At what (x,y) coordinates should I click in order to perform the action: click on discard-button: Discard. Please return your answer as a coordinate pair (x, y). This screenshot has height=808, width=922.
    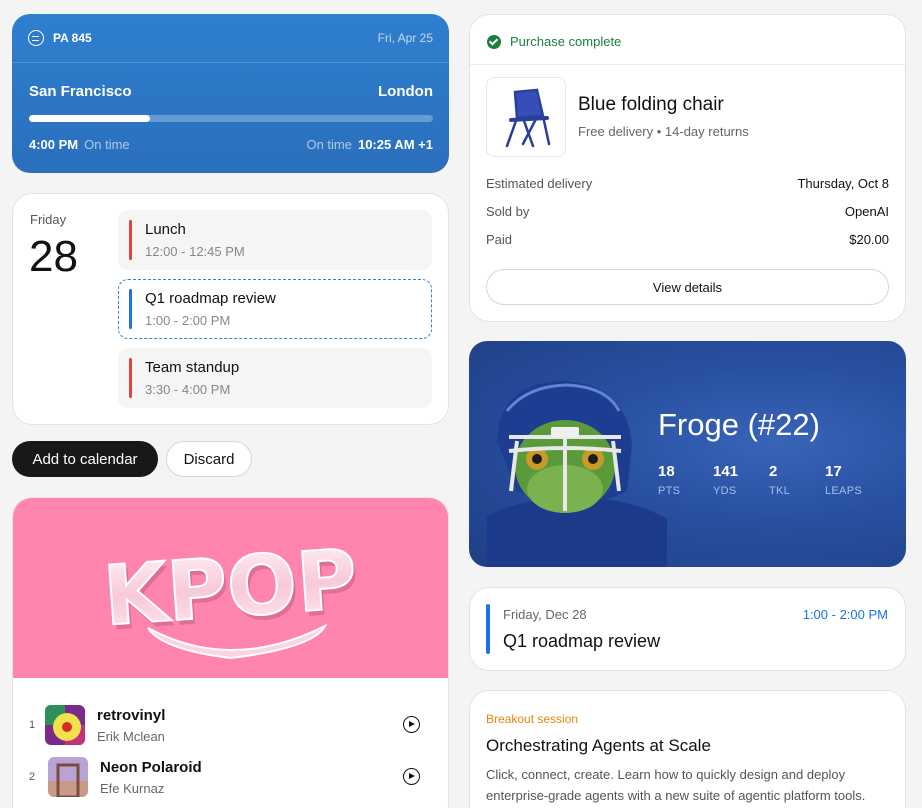
    Looking at the image, I should click on (209, 459).